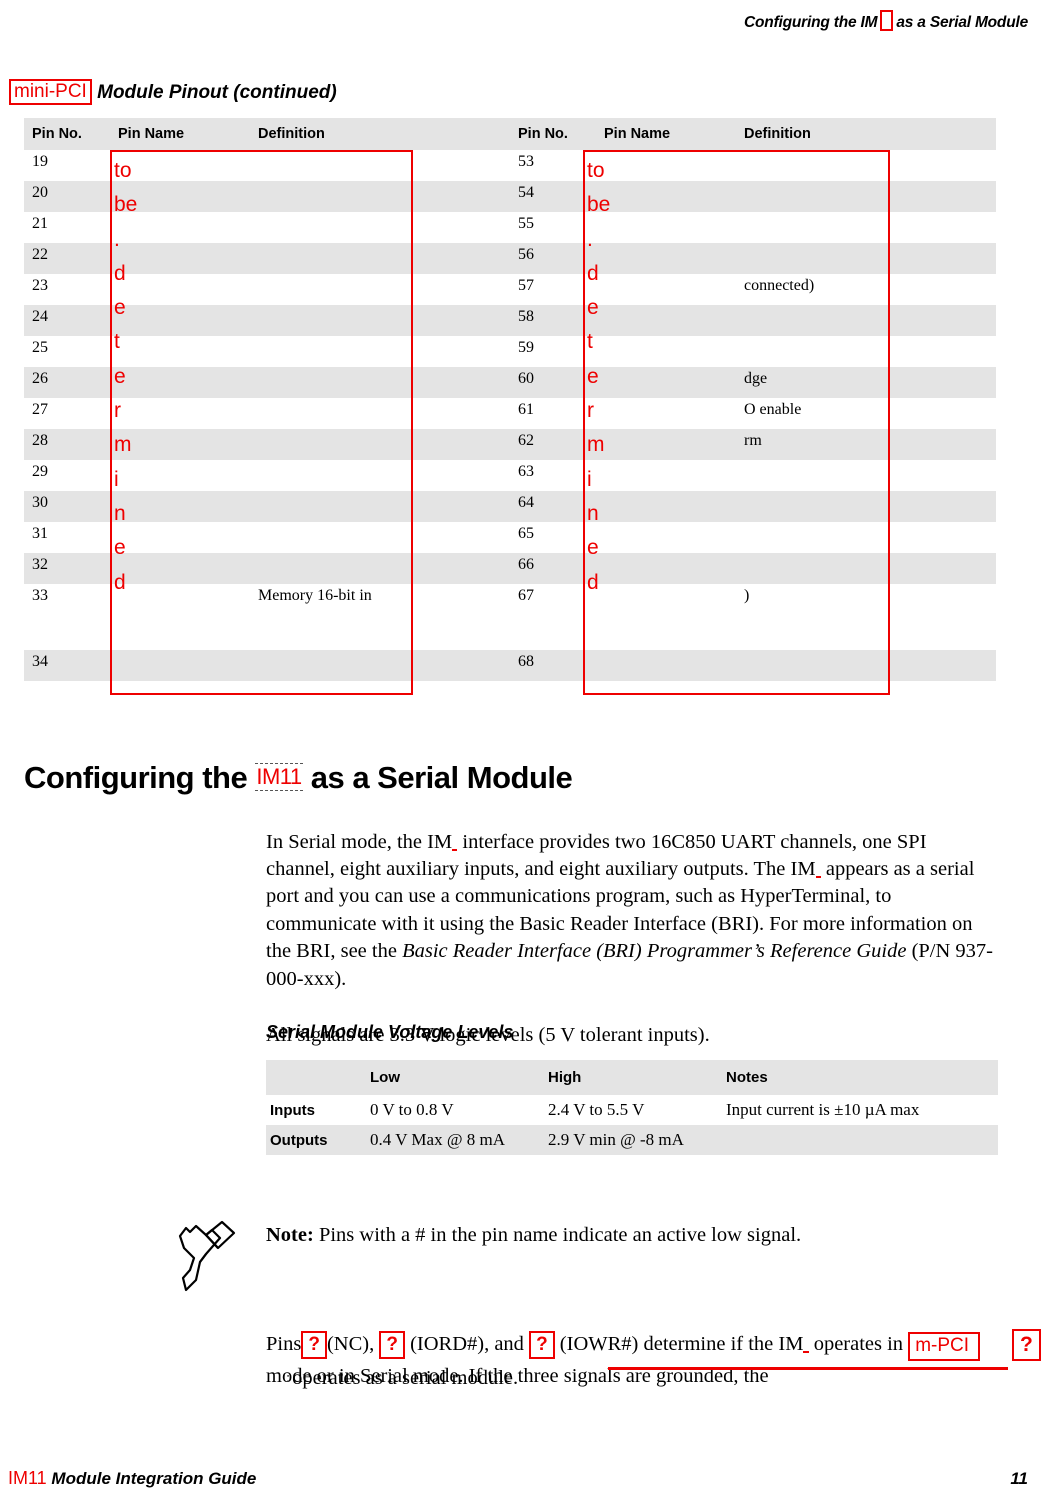 The height and width of the screenshot is (1511, 1046). Describe the element at coordinates (208, 1257) in the screenshot. I see `pencil-note-icon` at that location.